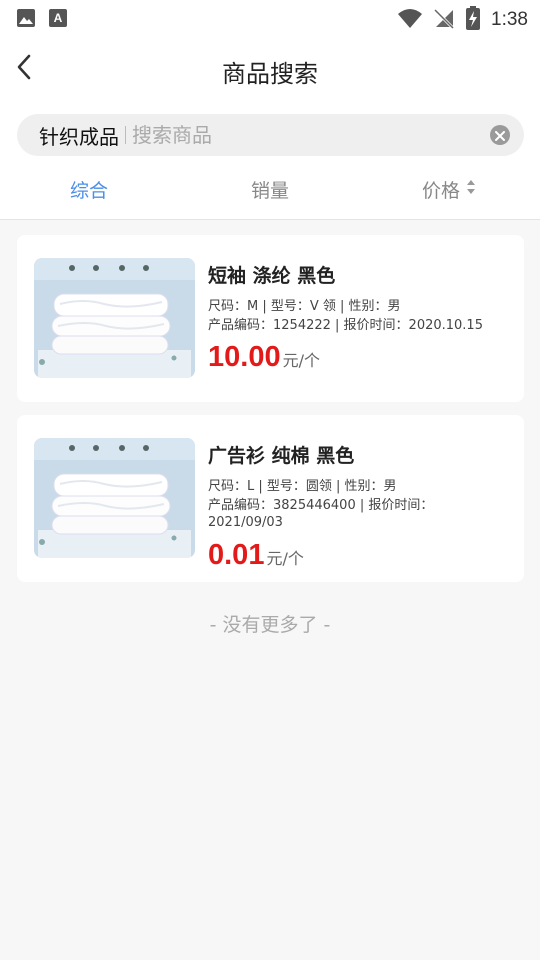  I want to click on search-divider, so click(125, 135).